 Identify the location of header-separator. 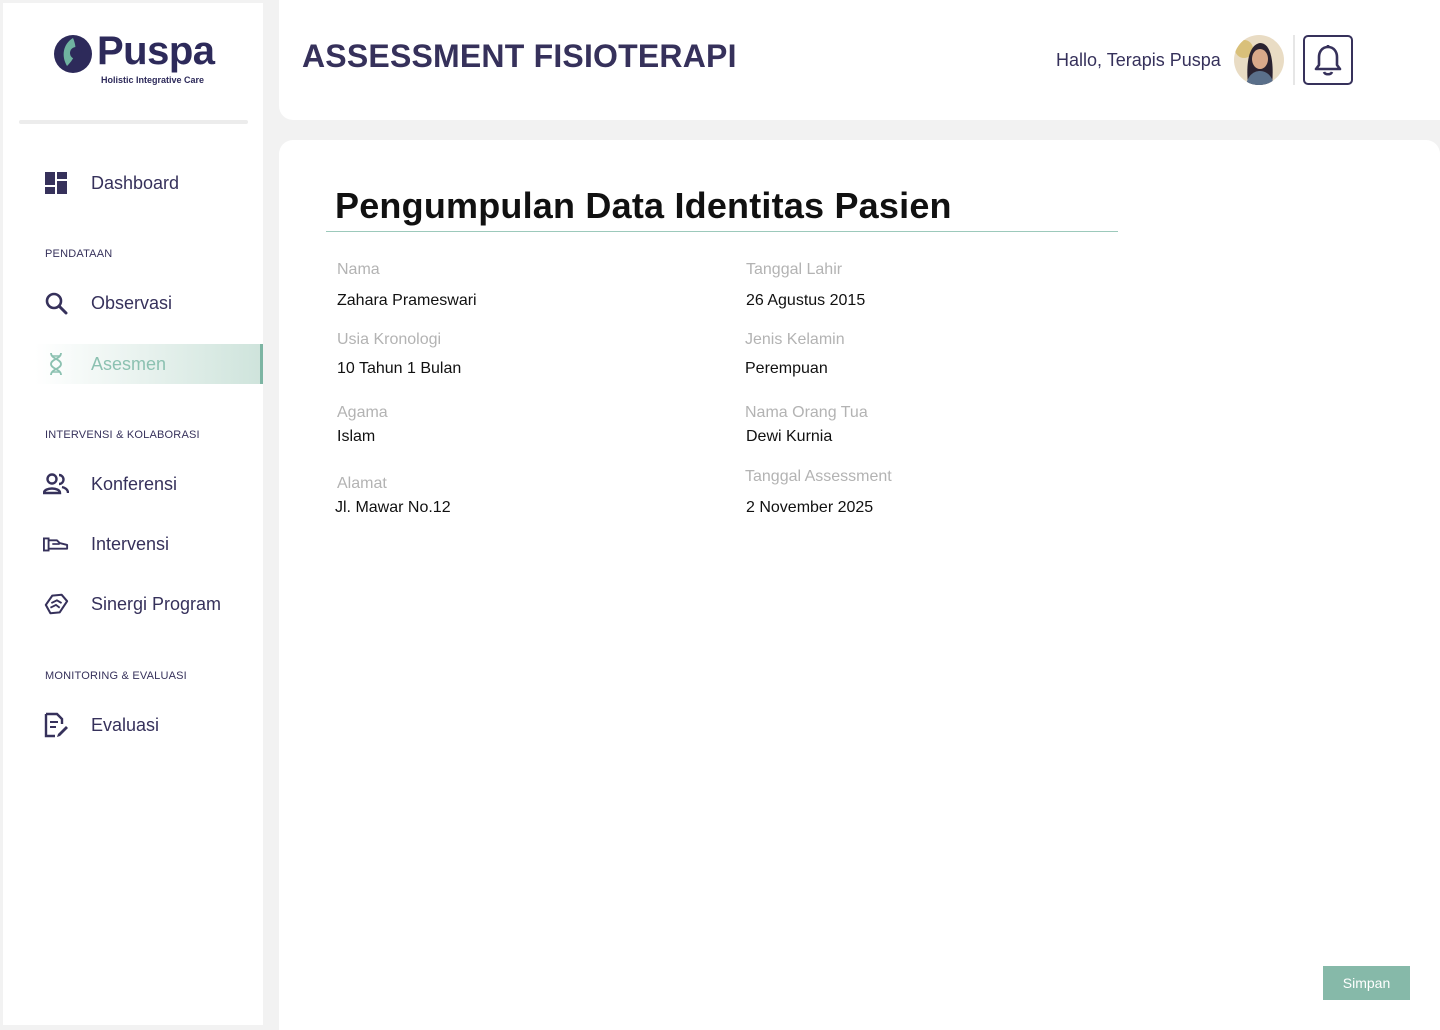
(1294, 60).